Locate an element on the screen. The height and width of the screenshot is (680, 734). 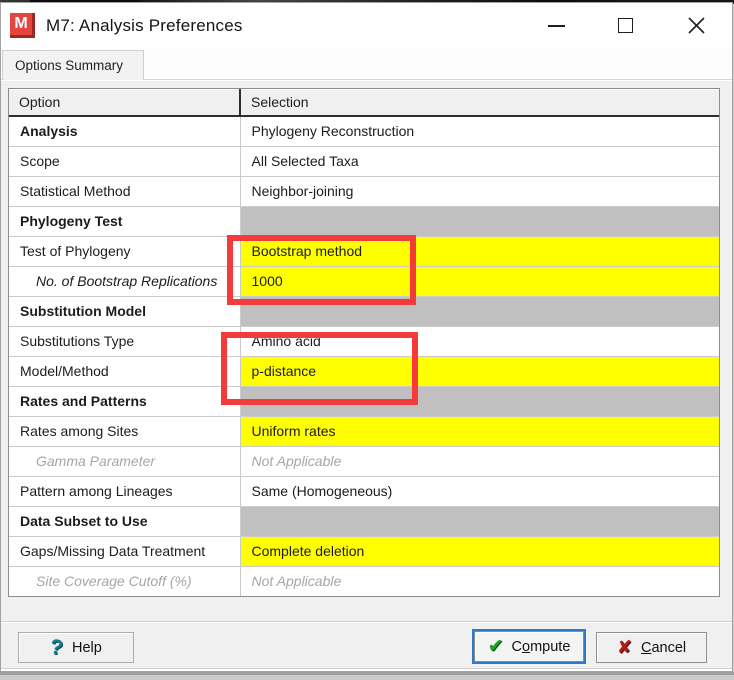
maximize-button is located at coordinates (625, 25).